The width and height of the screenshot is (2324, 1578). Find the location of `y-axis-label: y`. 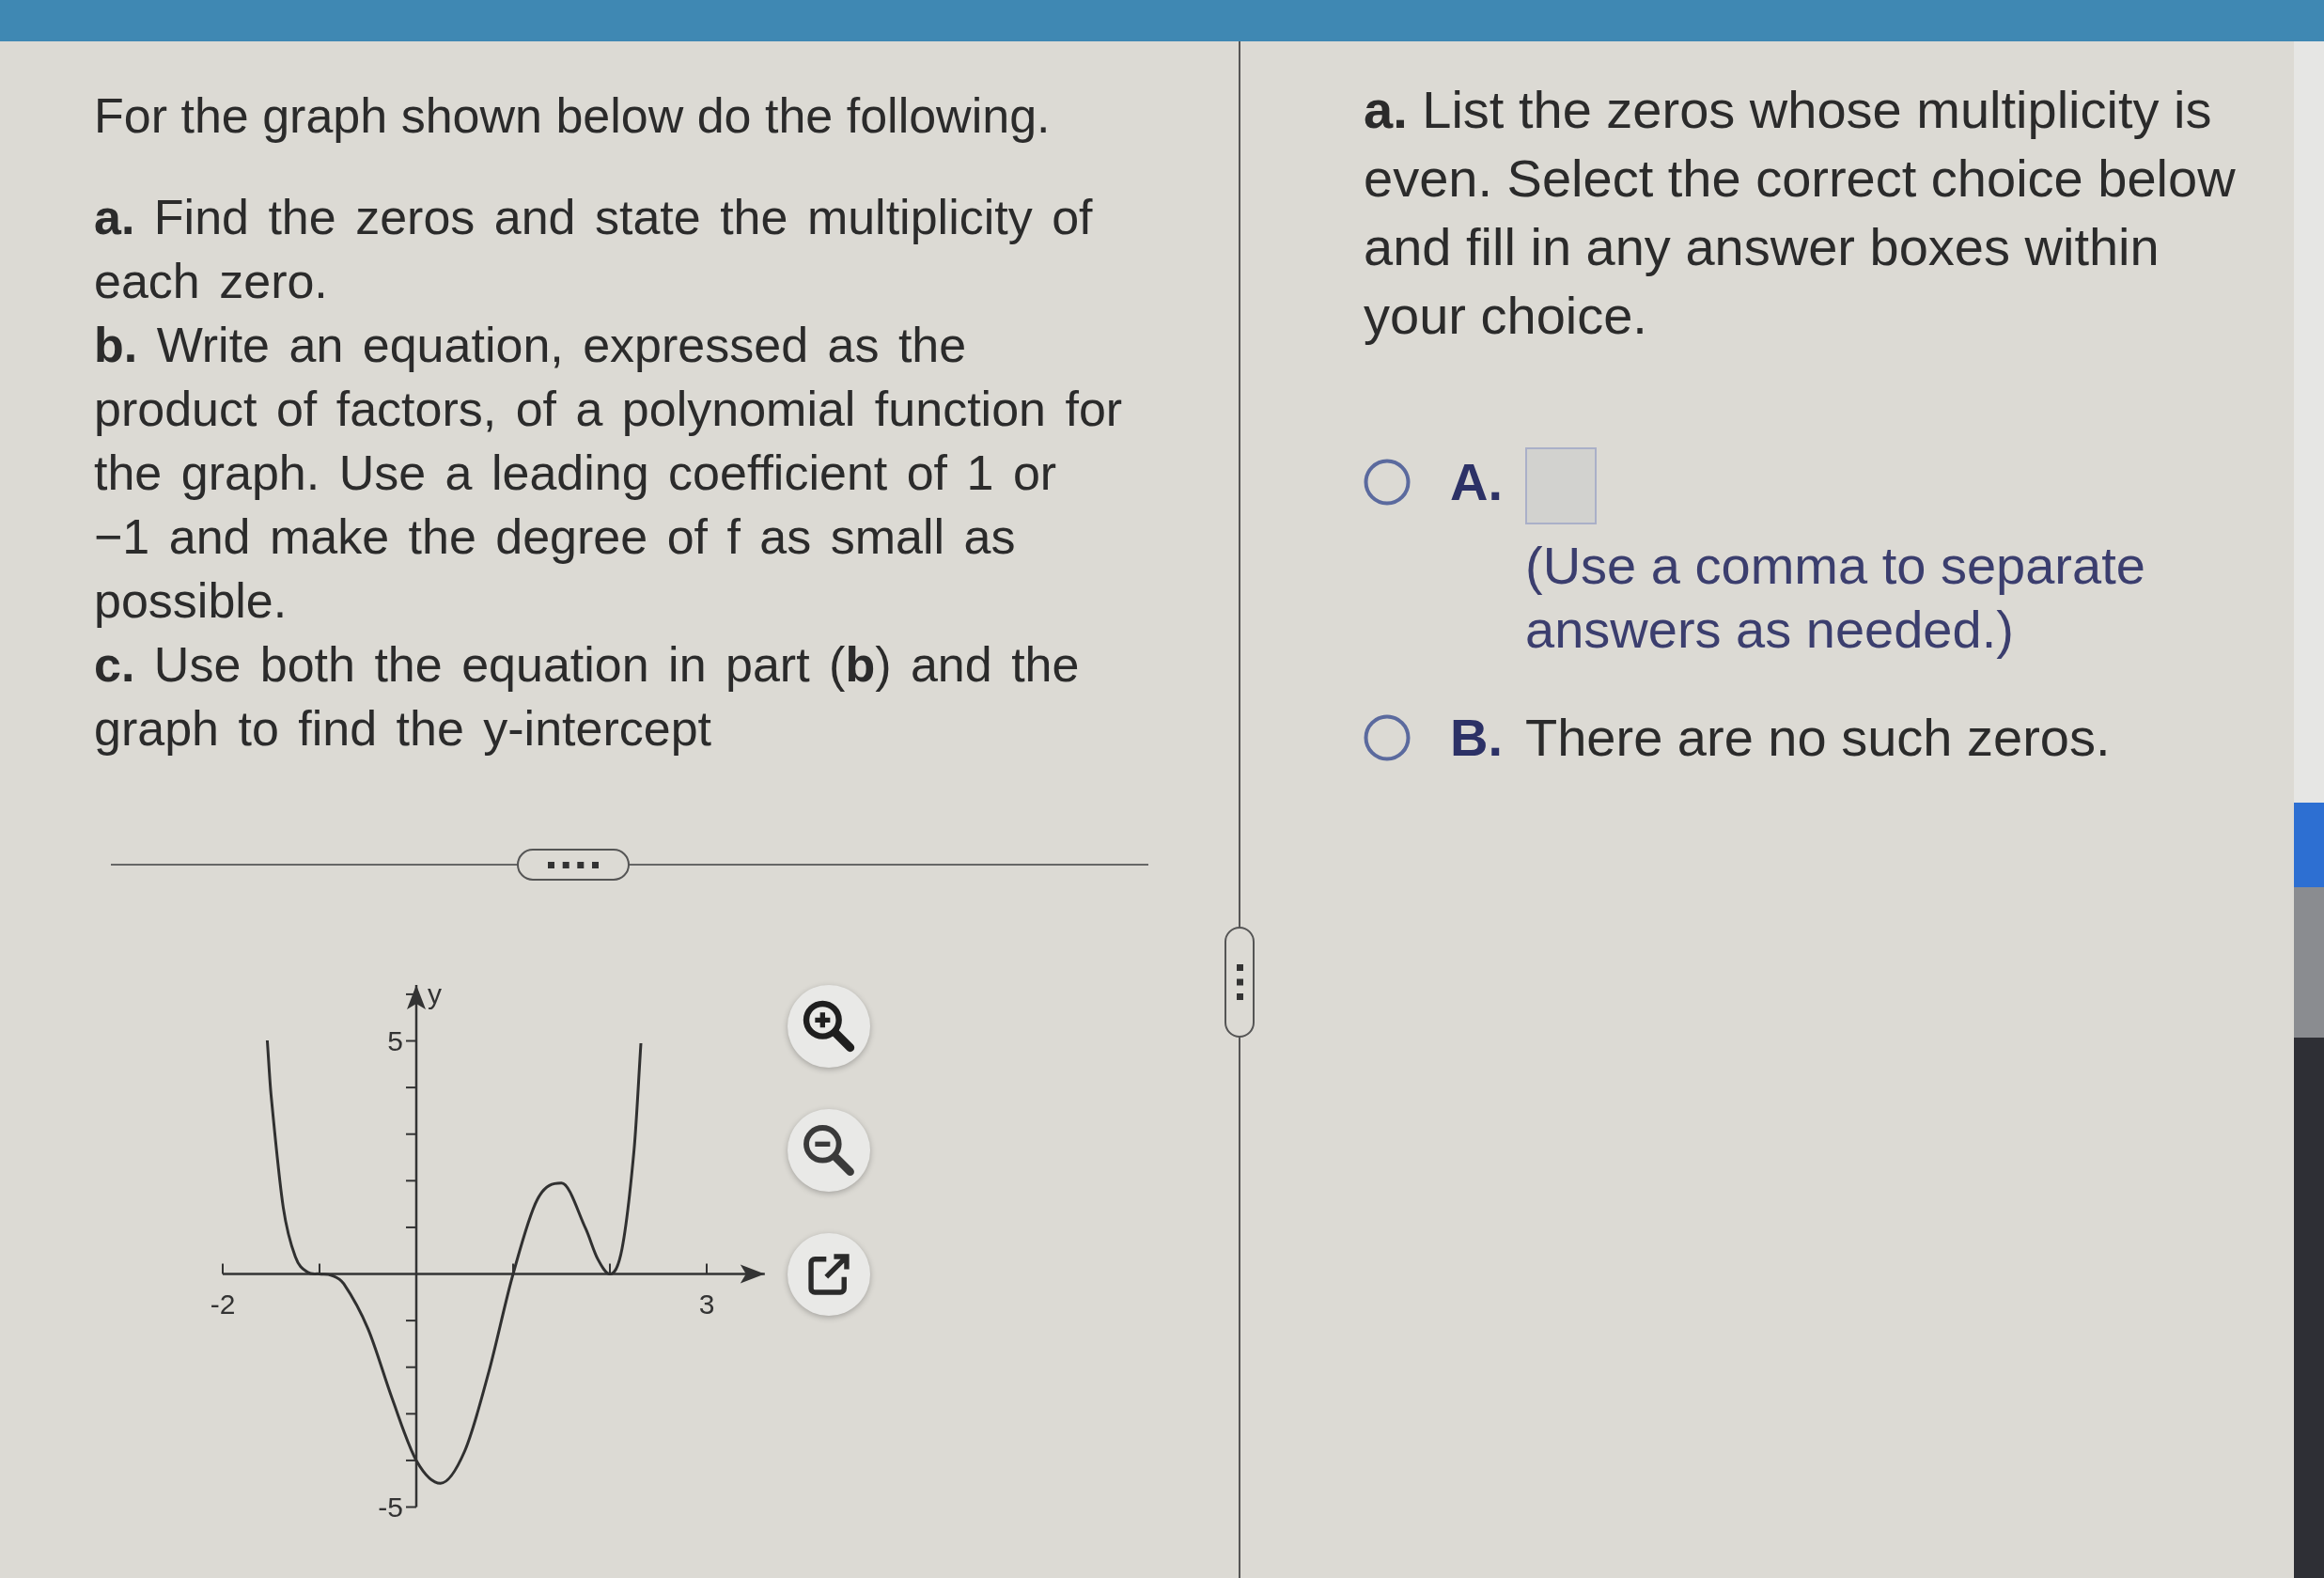

y-axis-label: y is located at coordinates (435, 994).